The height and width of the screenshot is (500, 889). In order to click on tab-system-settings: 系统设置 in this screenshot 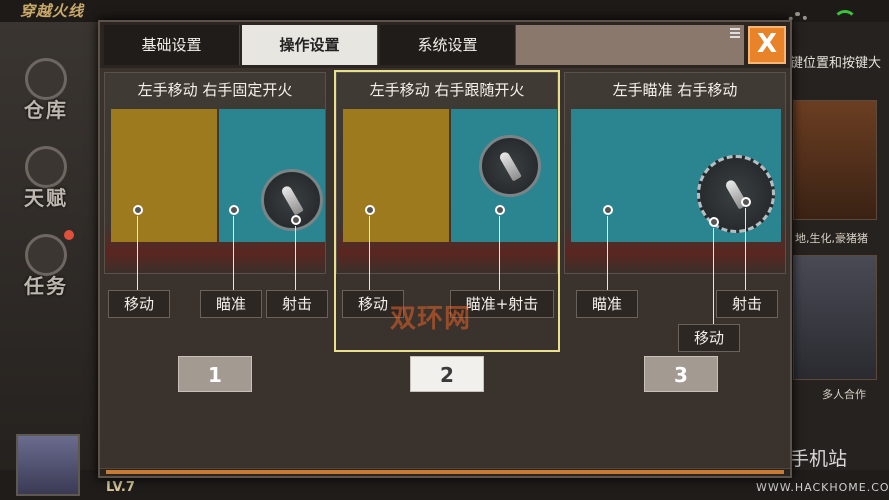, I will do `click(448, 45)`.